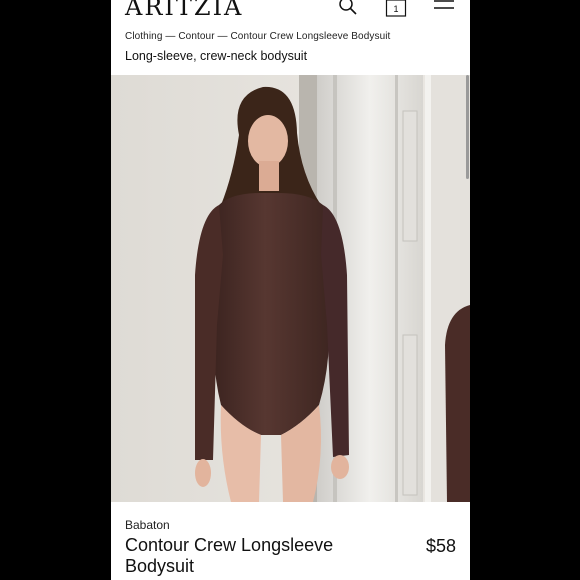  What do you see at coordinates (147, 525) in the screenshot?
I see `product-brand: Babaton` at bounding box center [147, 525].